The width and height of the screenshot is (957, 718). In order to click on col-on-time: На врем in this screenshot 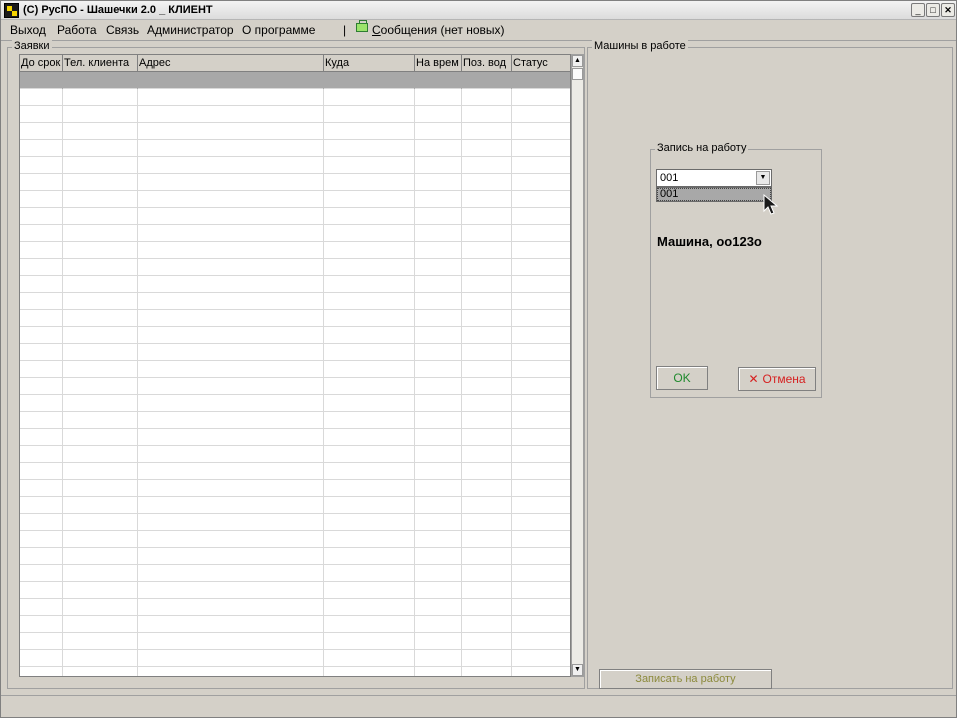, I will do `click(438, 63)`.